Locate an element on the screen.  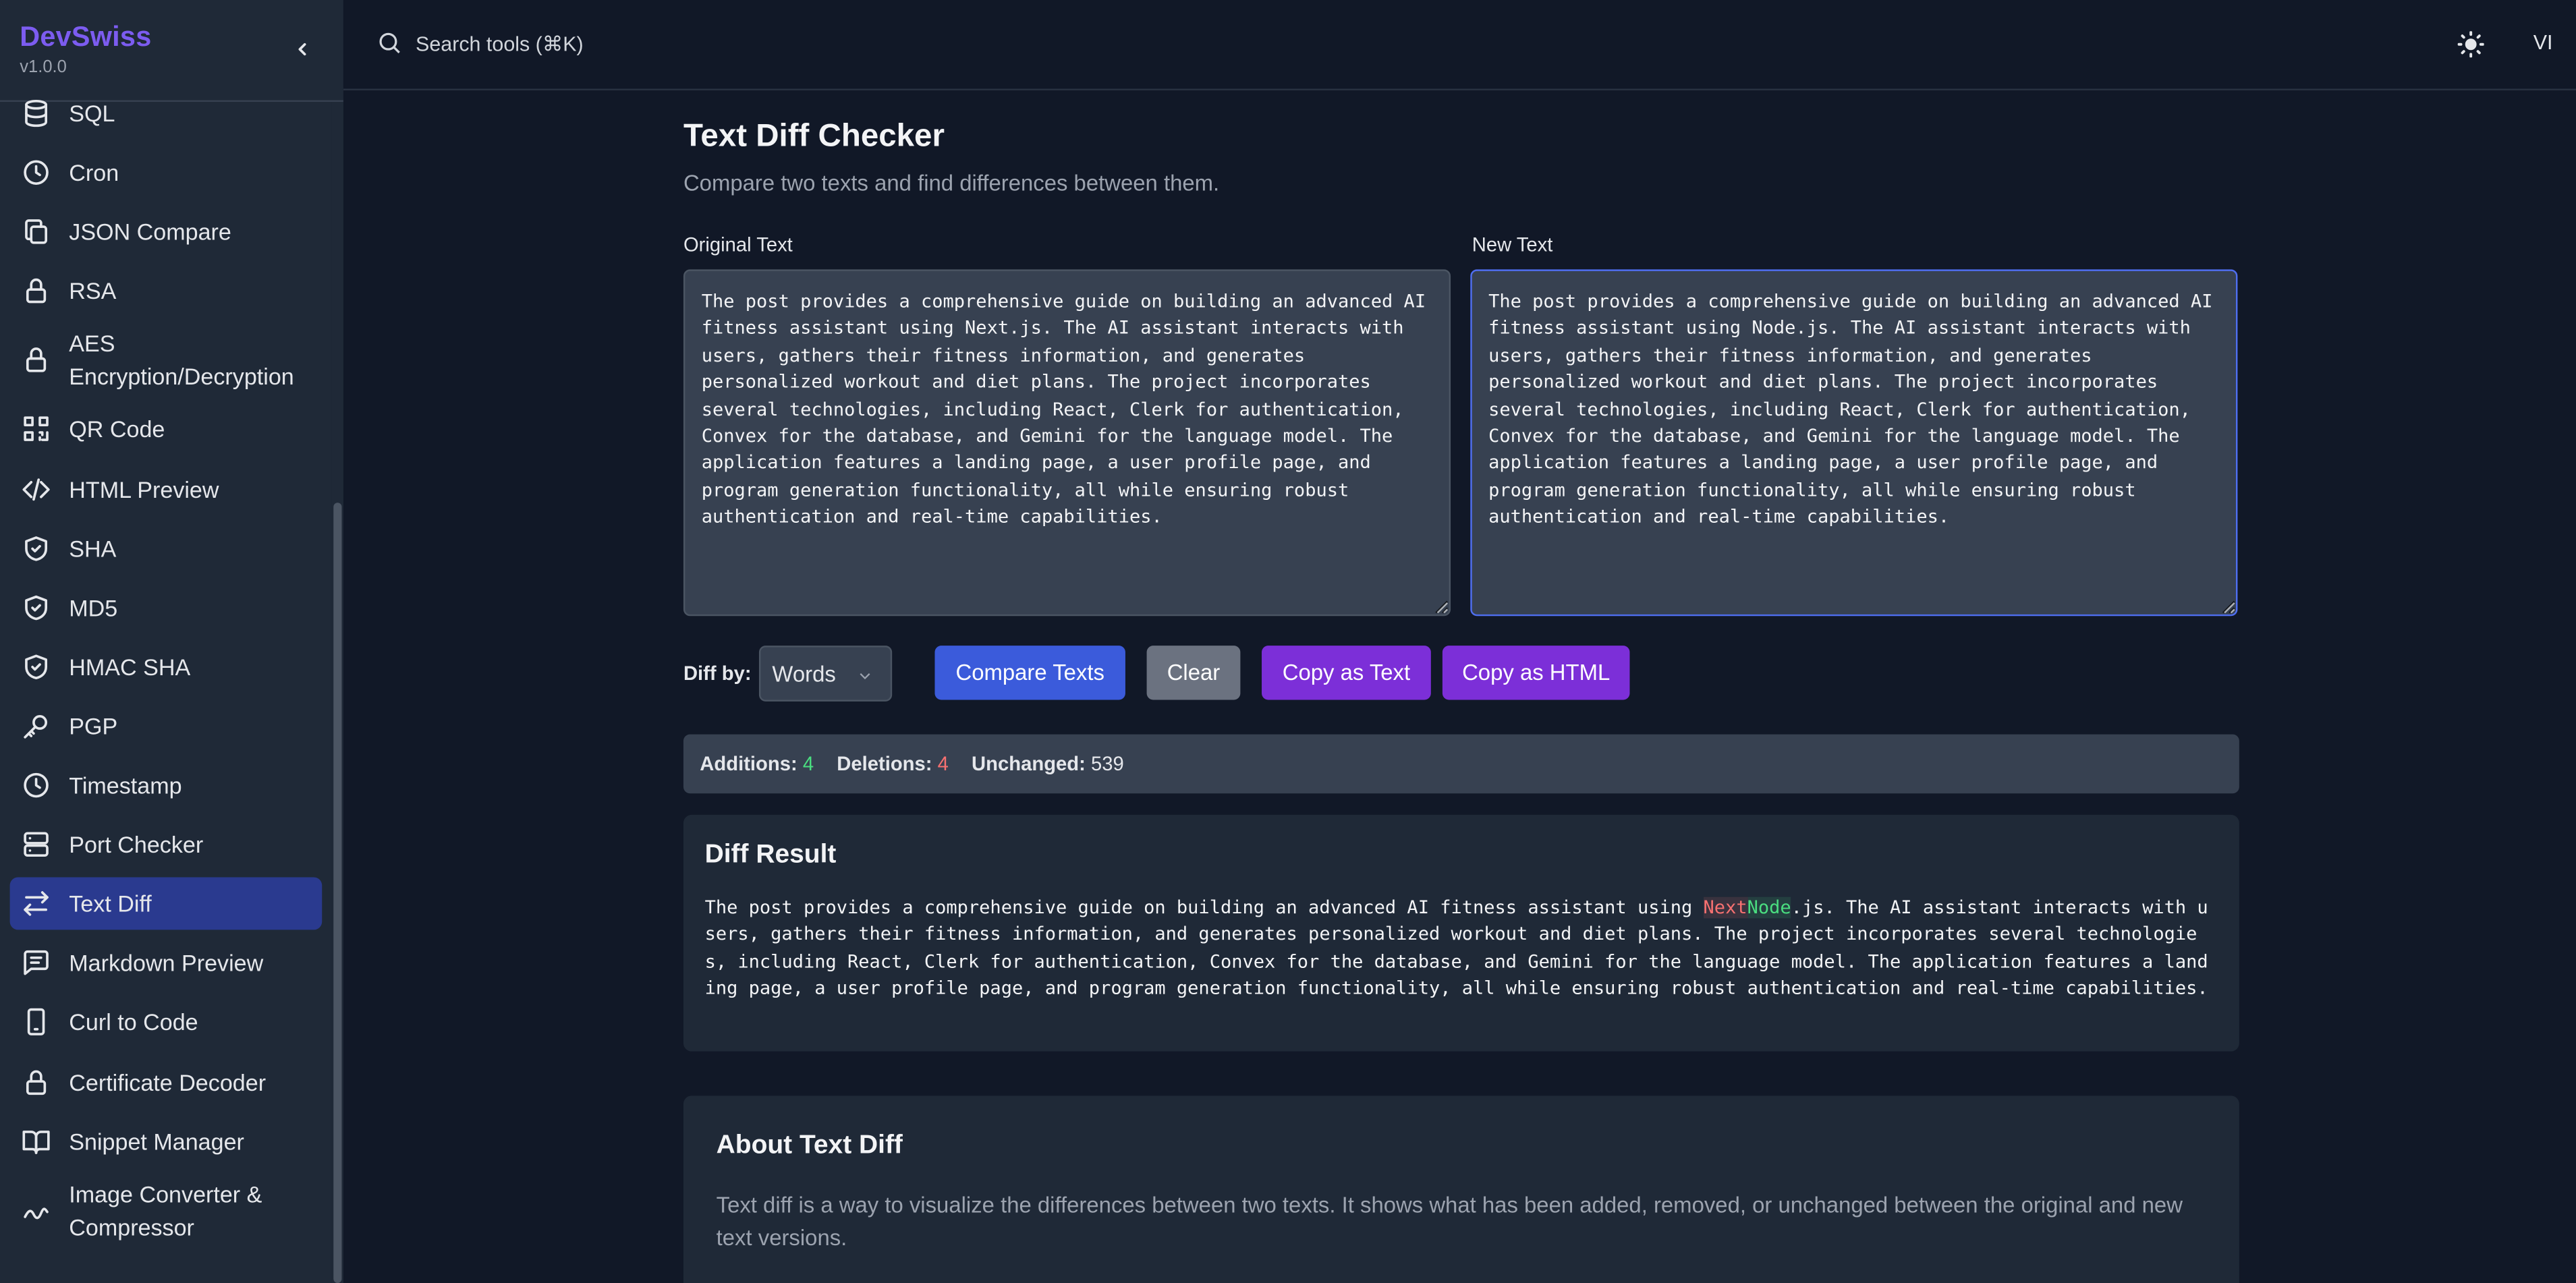
sidebar-item-hmac-sha: HMAC SHA is located at coordinates (166, 666).